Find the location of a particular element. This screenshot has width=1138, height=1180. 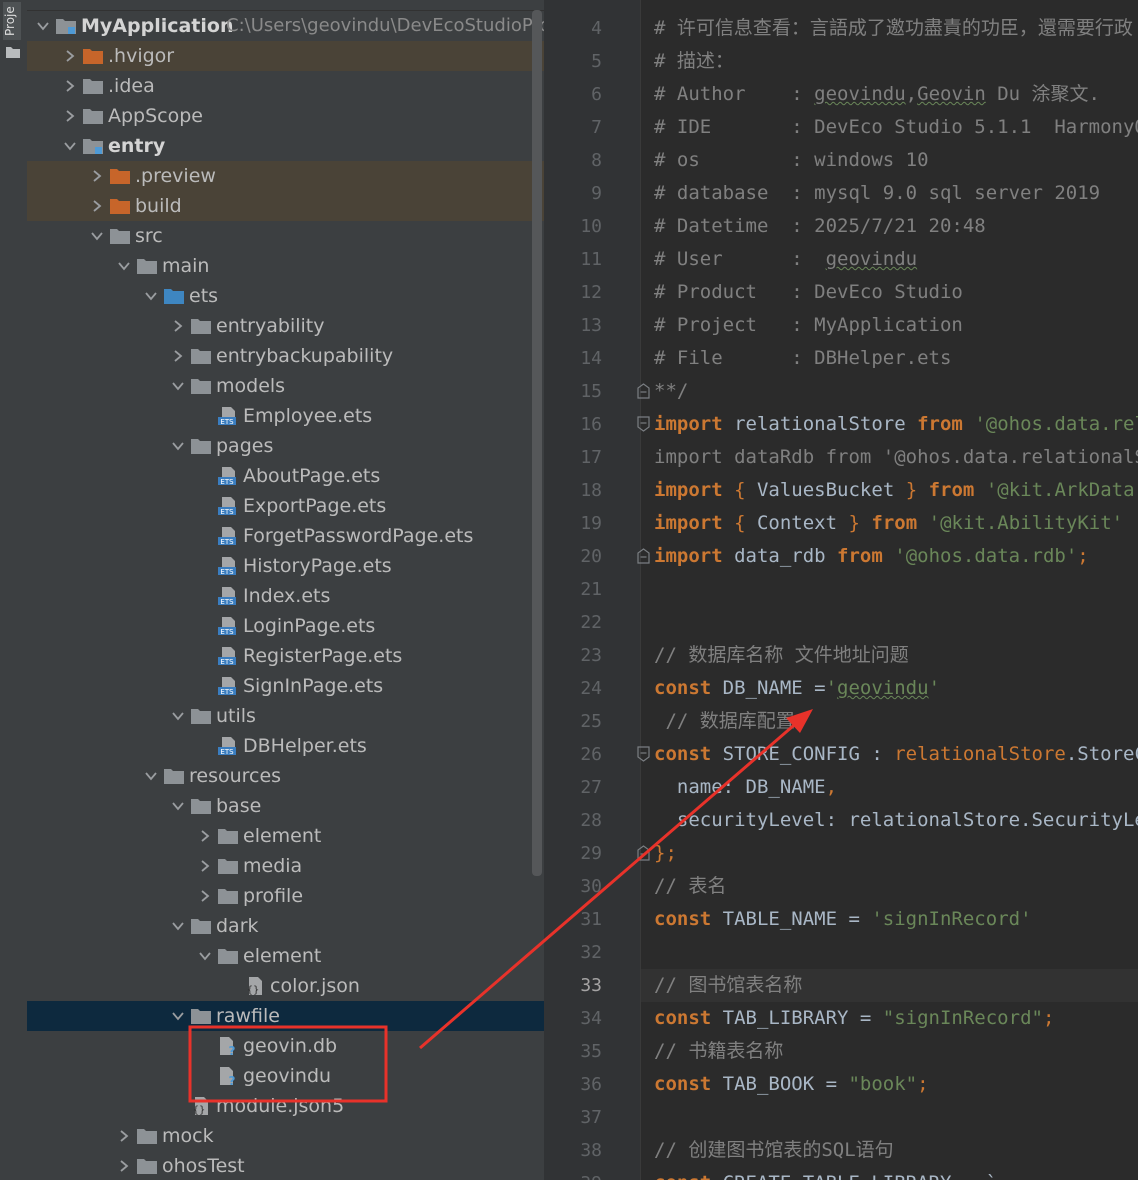

tree-file-item: ETS HistoryPage.ets is located at coordinates (285, 566).